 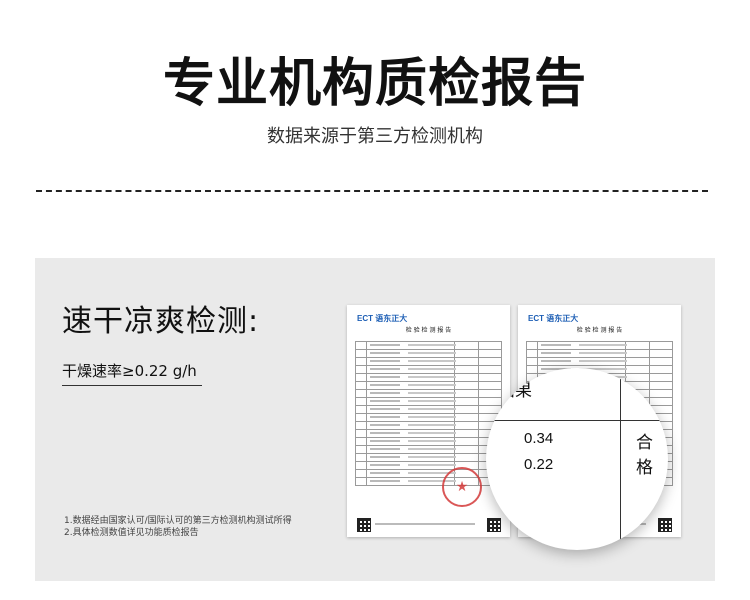 What do you see at coordinates (129, 371) in the screenshot?
I see `drying-rate-label: 干燥速率≥0.22 g/h` at bounding box center [129, 371].